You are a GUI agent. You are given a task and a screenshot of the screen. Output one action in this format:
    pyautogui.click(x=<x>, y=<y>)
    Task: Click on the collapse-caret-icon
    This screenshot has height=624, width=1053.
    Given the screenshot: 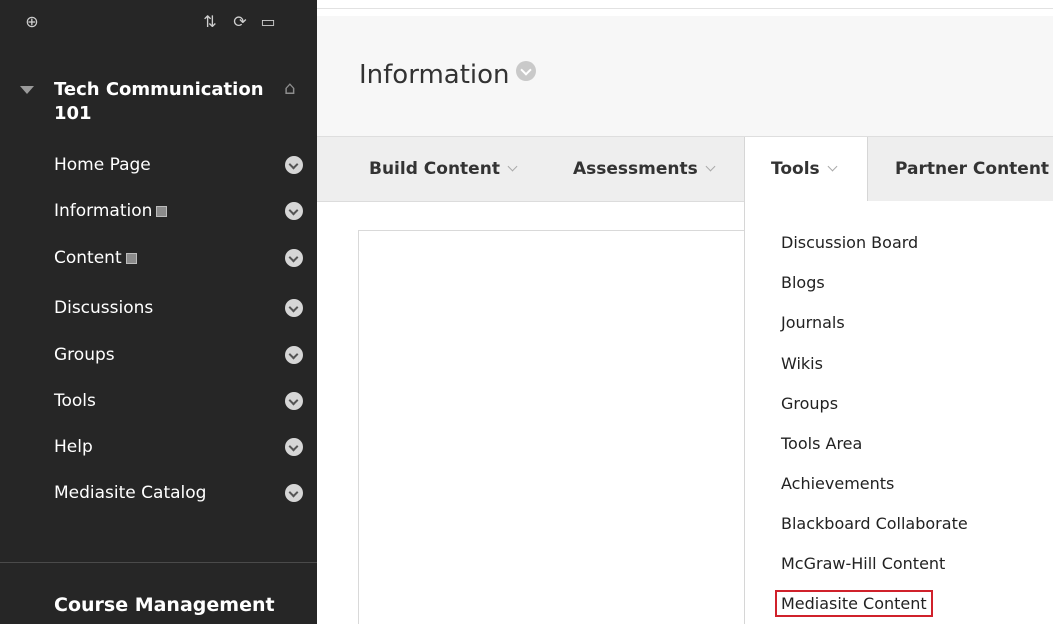 What is the action you would take?
    pyautogui.click(x=27, y=90)
    